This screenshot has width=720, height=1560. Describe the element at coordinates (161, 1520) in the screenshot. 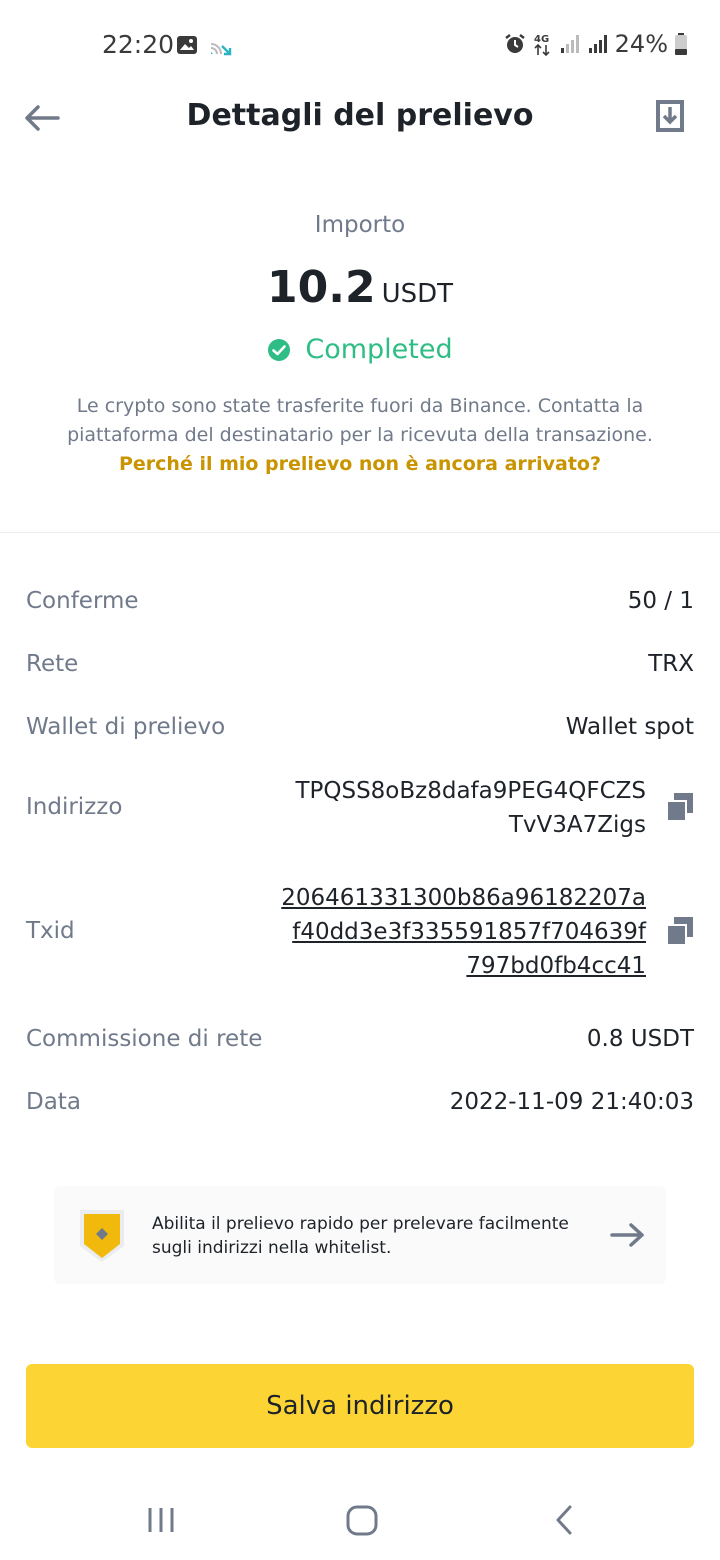

I see `recent-apps-icon` at that location.